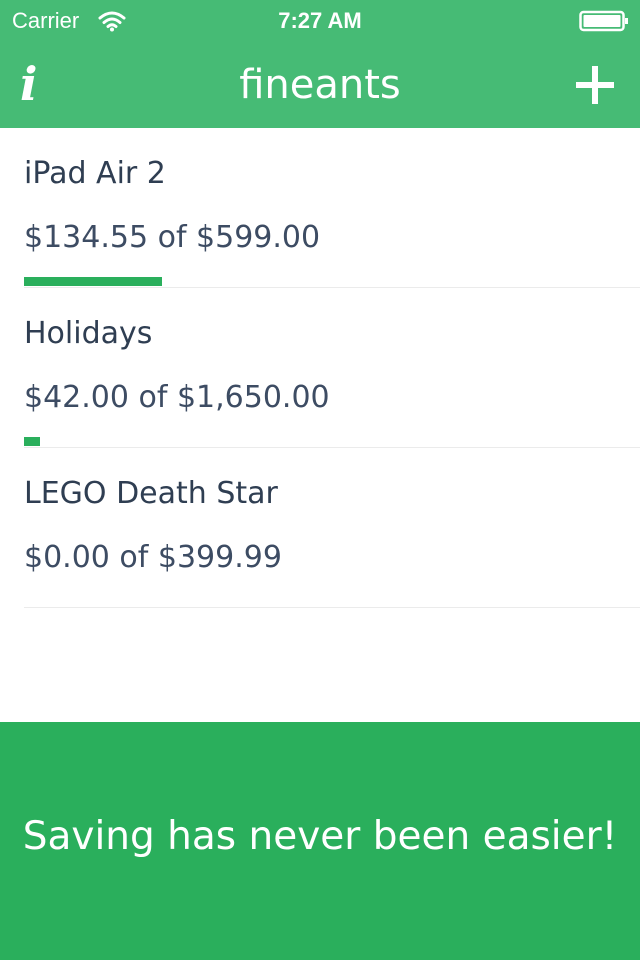  I want to click on goal-amount: $42.00 of $1,650.00, so click(177, 397).